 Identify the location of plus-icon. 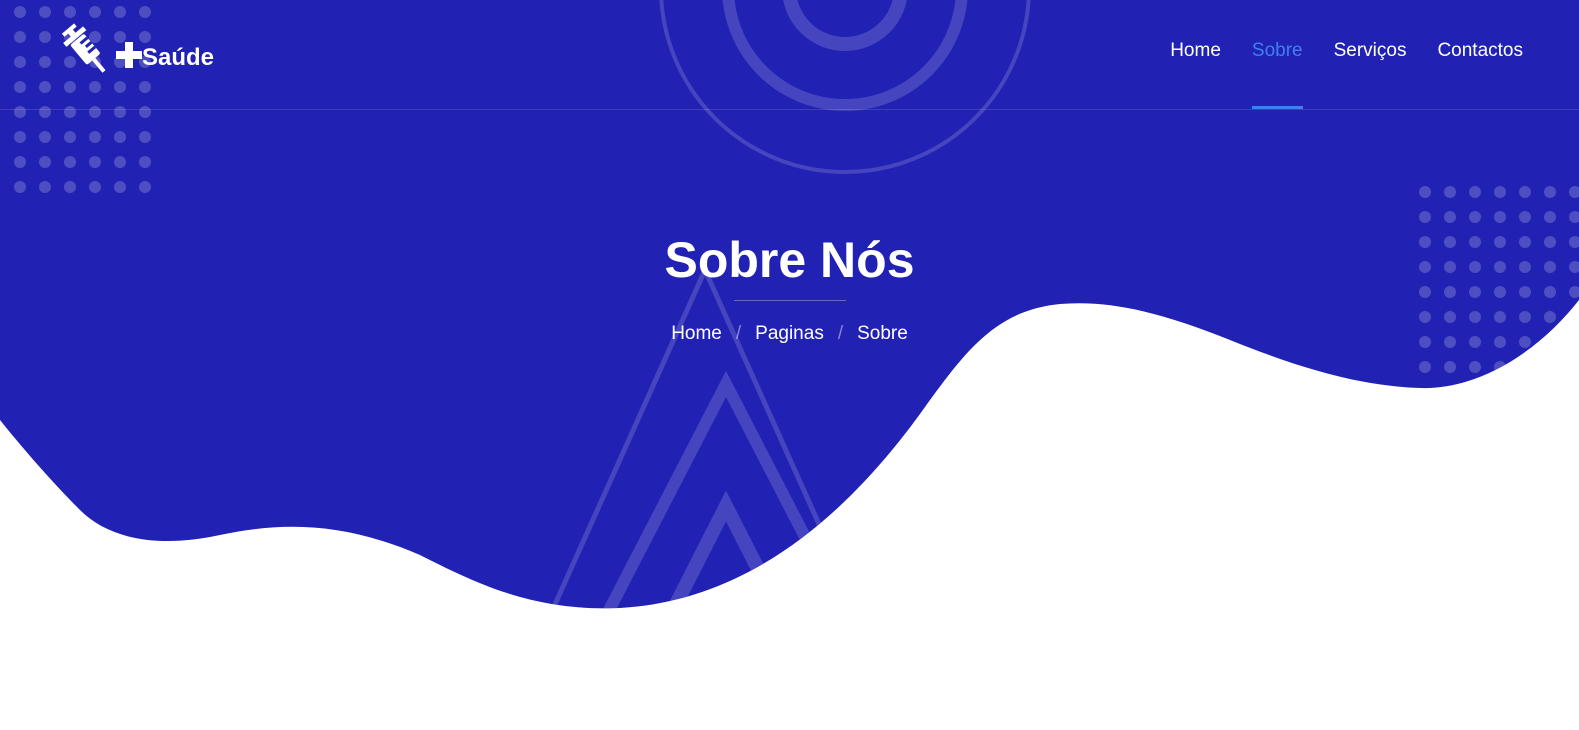
(129, 55).